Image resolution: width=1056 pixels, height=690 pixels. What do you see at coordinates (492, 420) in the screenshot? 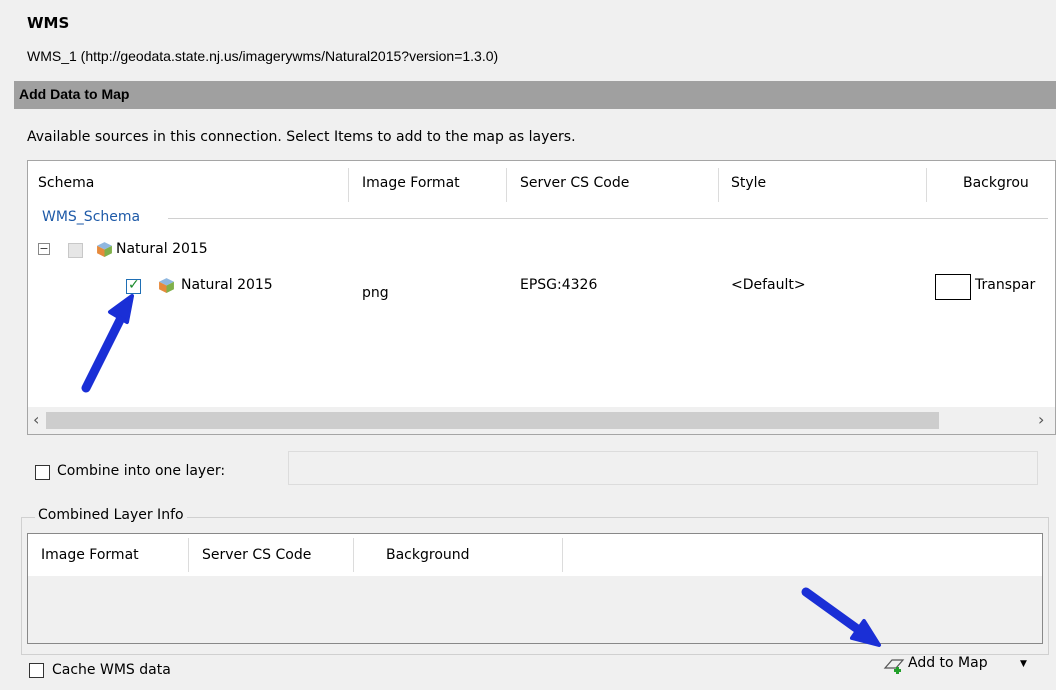
I see `scrollbar-thumb` at bounding box center [492, 420].